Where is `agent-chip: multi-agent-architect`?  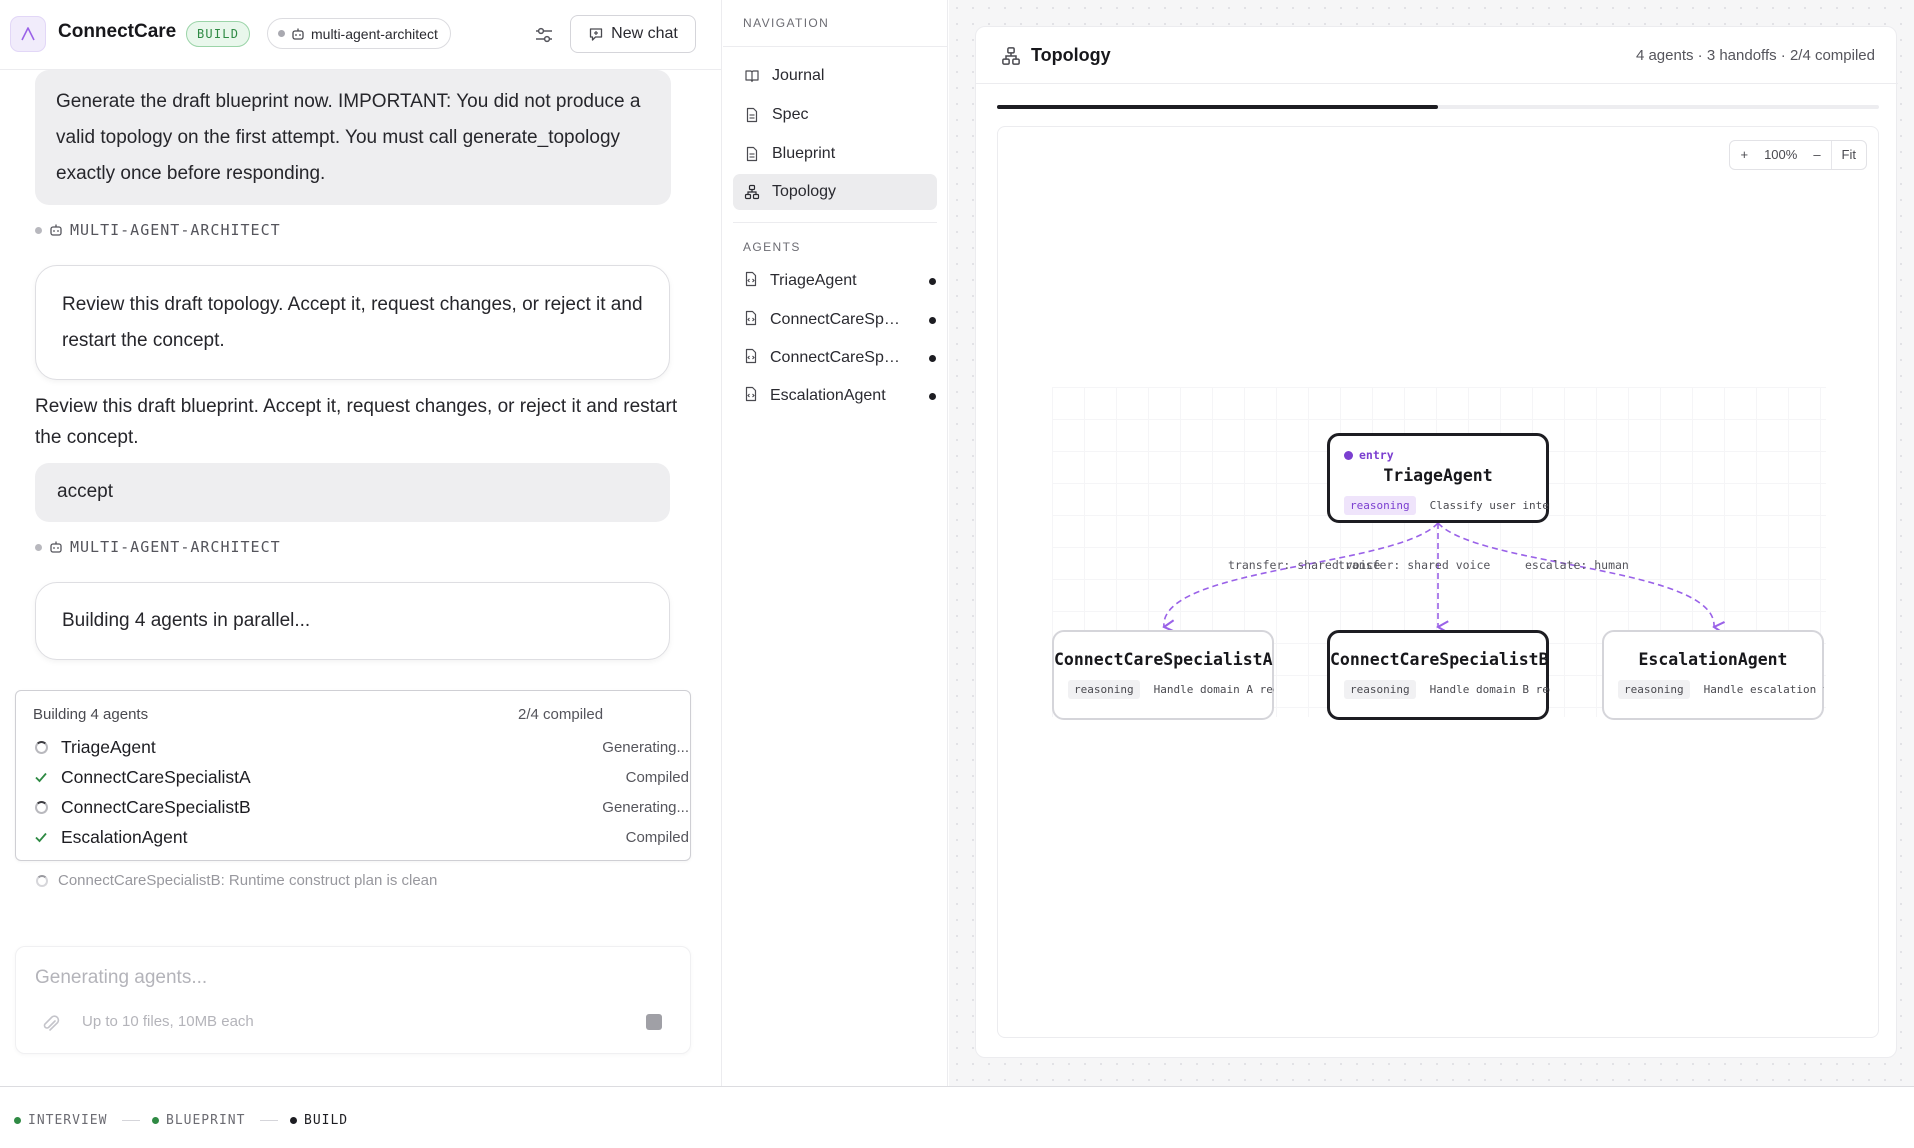
agent-chip: multi-agent-architect is located at coordinates (359, 33).